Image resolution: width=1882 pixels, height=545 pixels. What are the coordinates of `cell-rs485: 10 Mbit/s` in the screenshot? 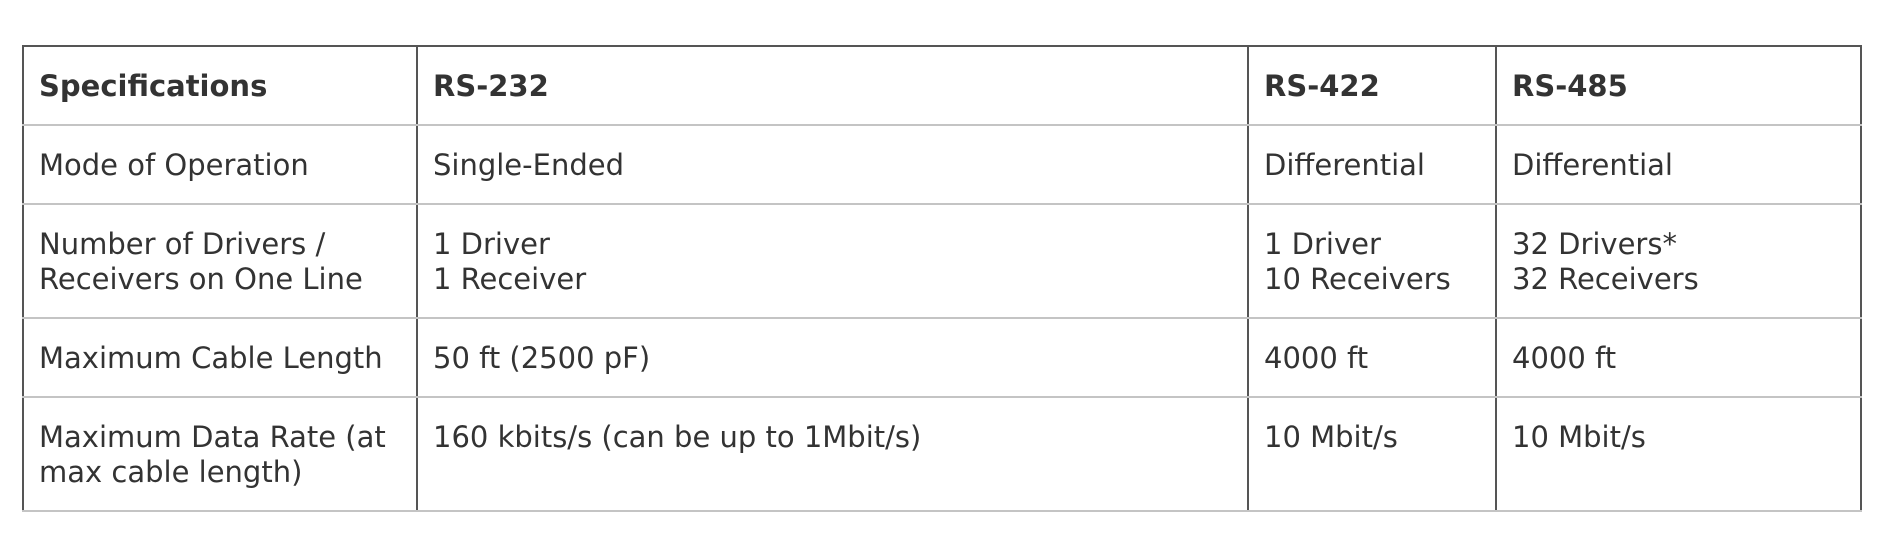 It's located at (1678, 454).